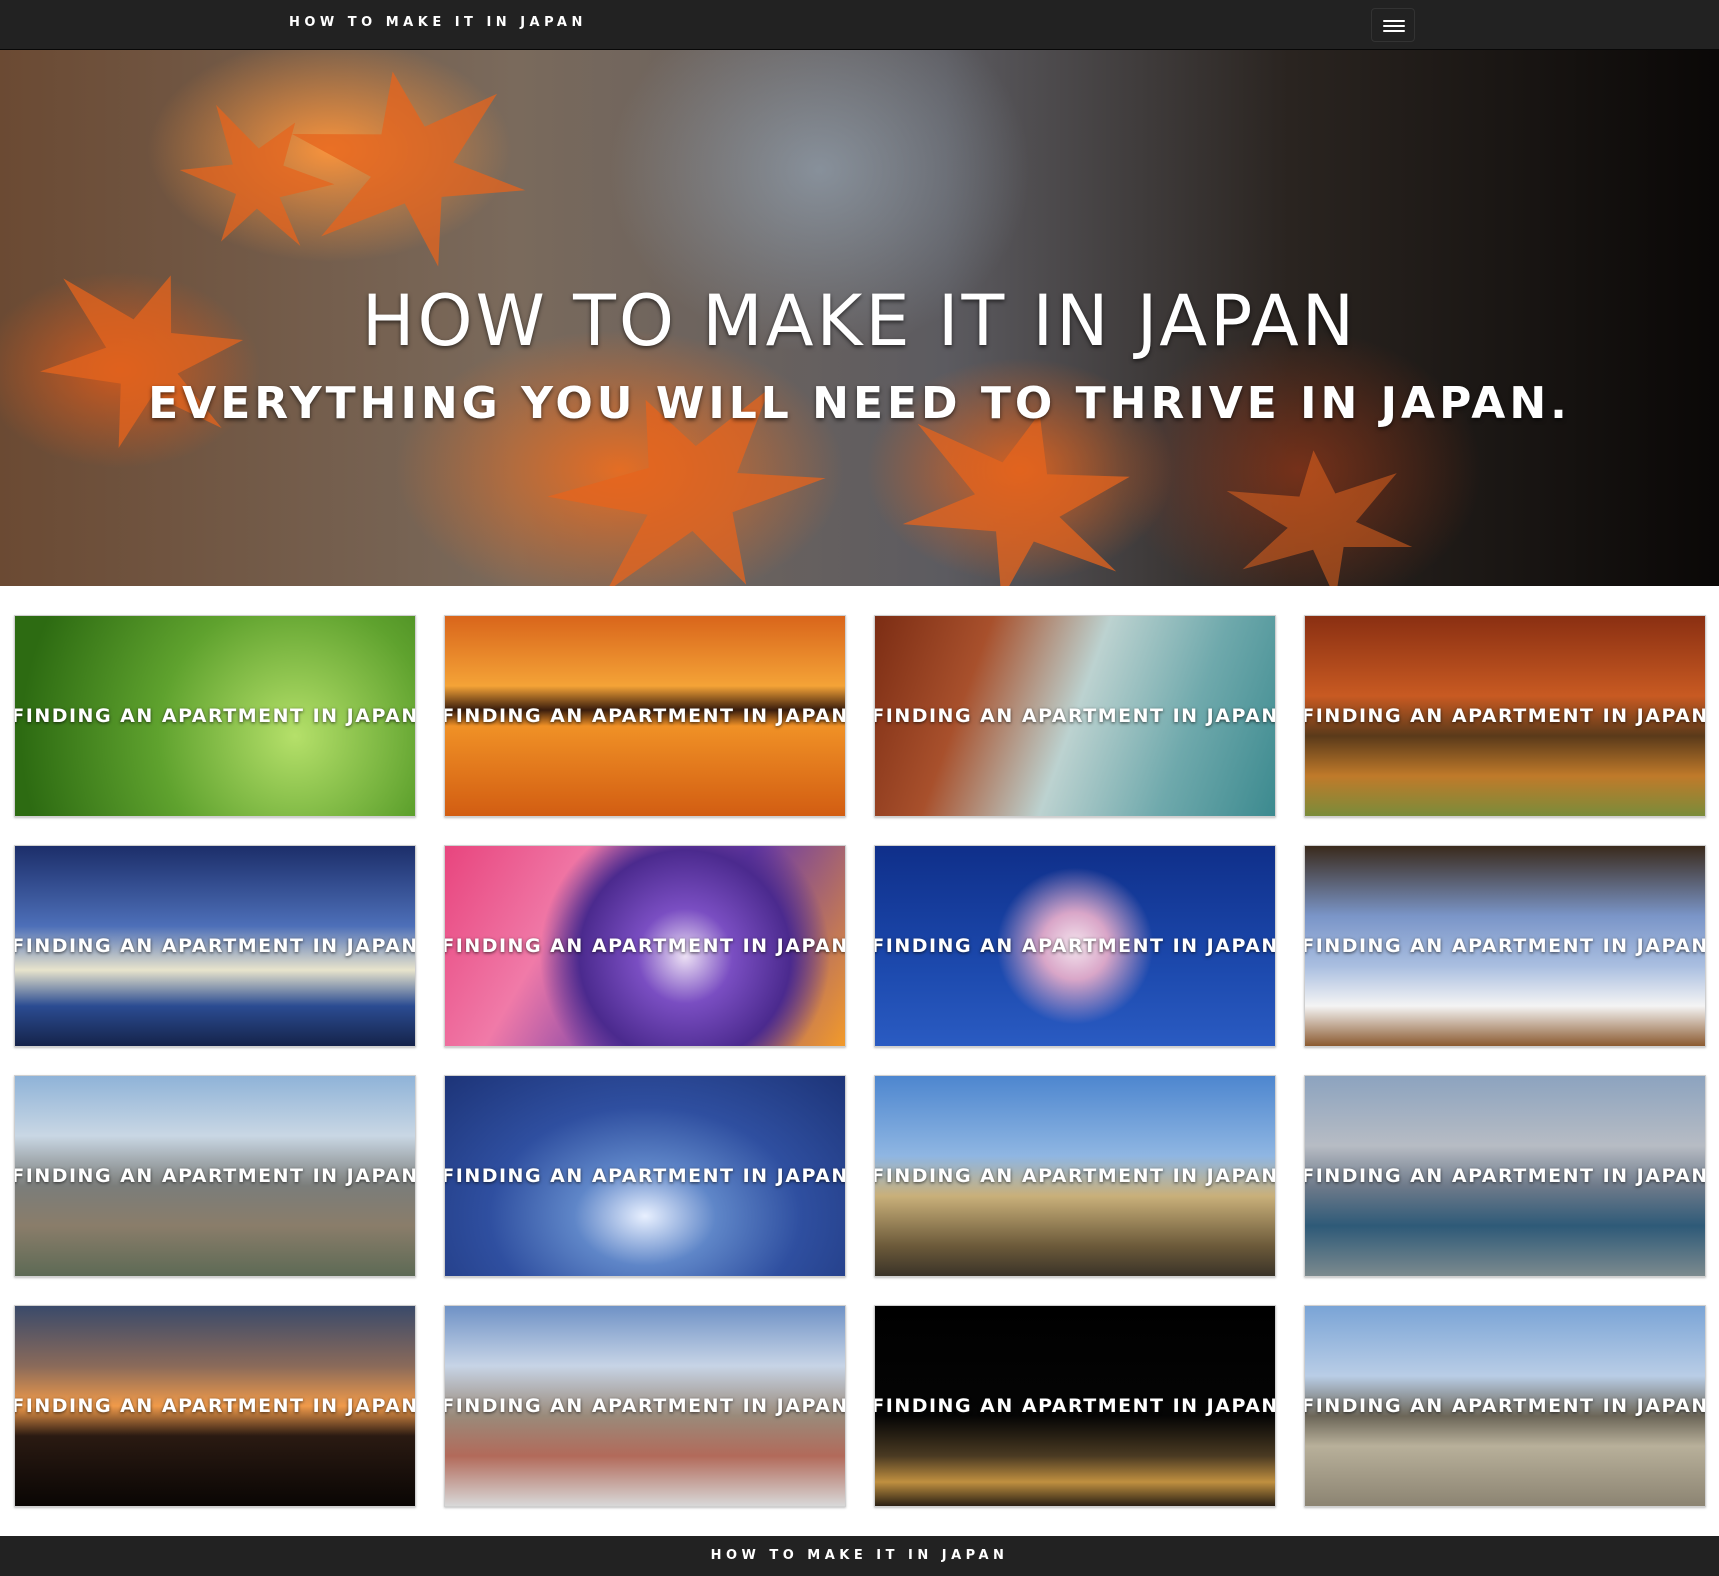 This screenshot has width=1719, height=1576. What do you see at coordinates (438, 22) in the screenshot?
I see `navbar-brand-link: HOW TO MAKE IT IN JAPAN` at bounding box center [438, 22].